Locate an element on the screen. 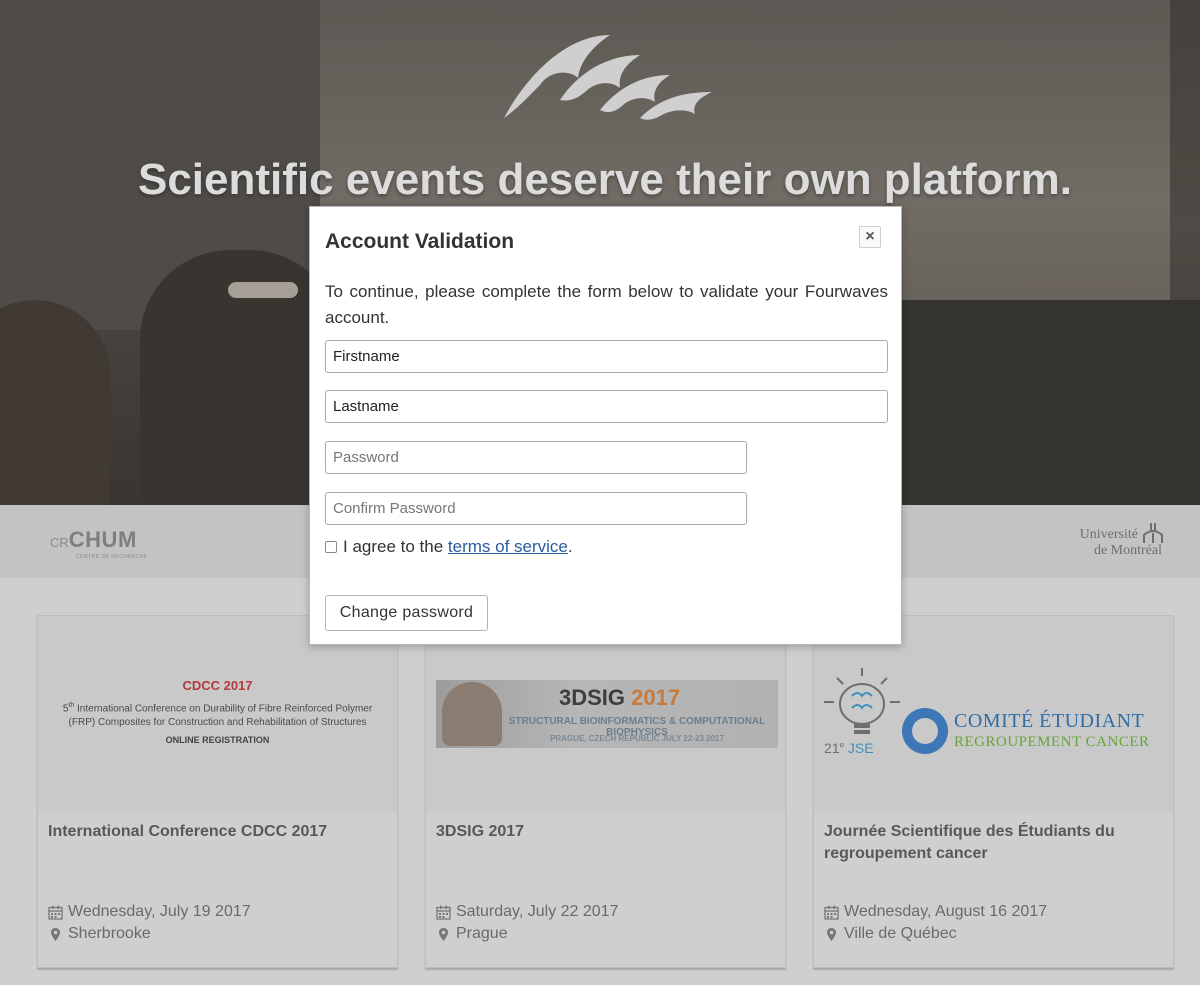 The height and width of the screenshot is (985, 1200). terms-label-prefix: I agree to the is located at coordinates (395, 546).